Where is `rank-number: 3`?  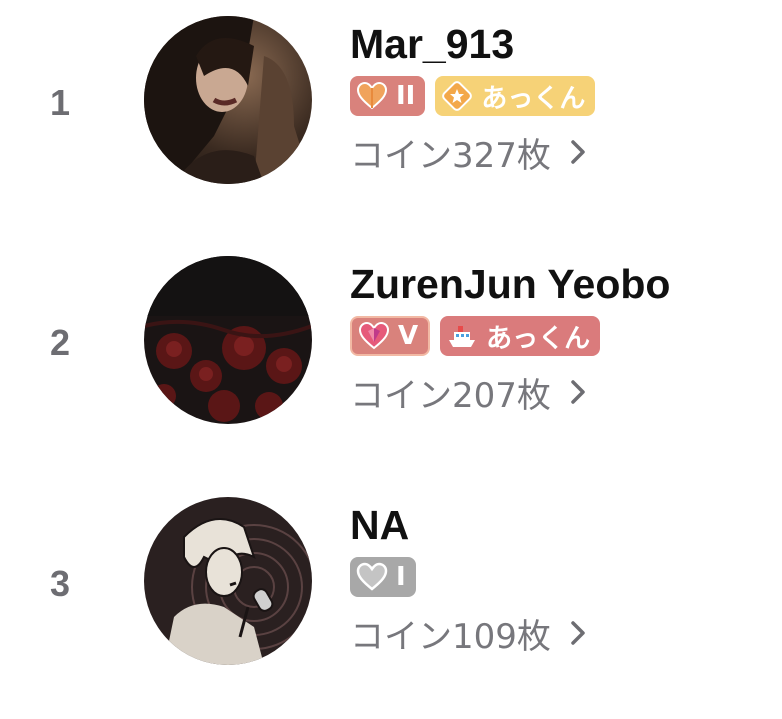
rank-number: 3 is located at coordinates (60, 583).